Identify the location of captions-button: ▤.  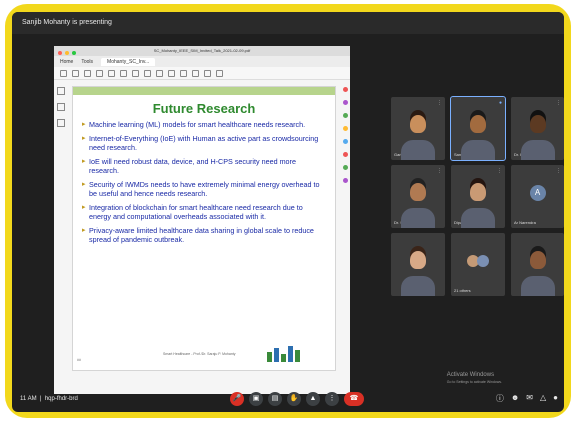
(275, 399).